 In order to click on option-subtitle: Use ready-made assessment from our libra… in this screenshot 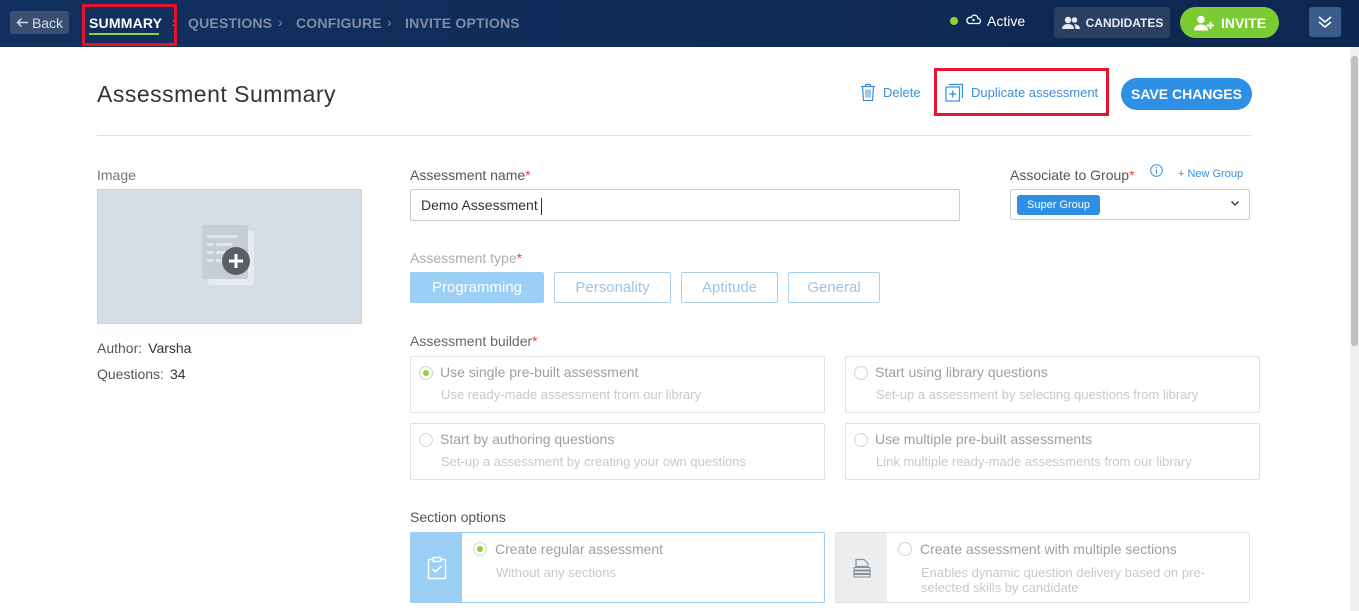, I will do `click(571, 394)`.